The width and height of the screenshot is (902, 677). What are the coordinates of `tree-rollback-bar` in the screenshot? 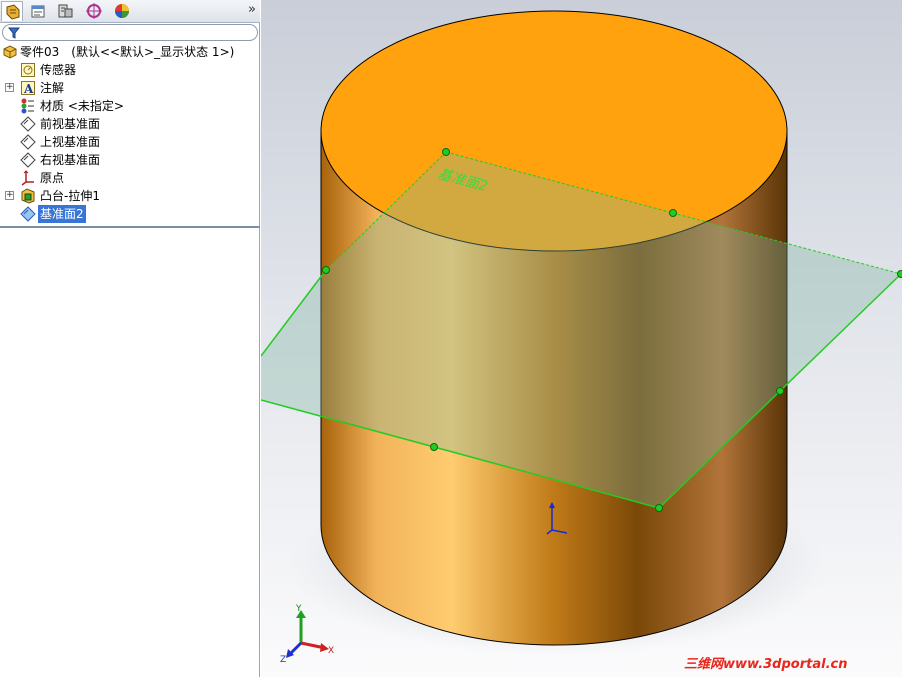 It's located at (130, 227).